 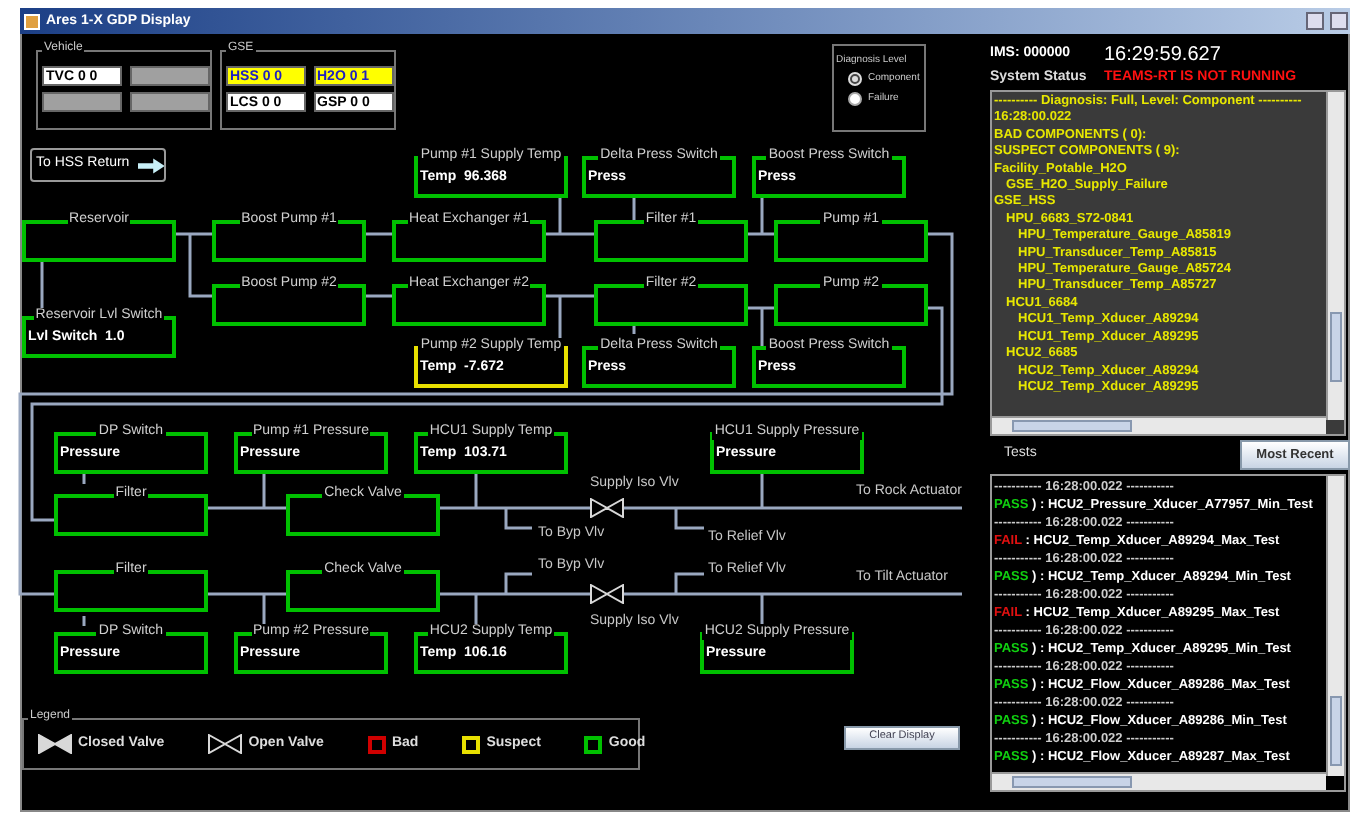 I want to click on clock-time: 16:29:59.627, so click(x=1162, y=56).